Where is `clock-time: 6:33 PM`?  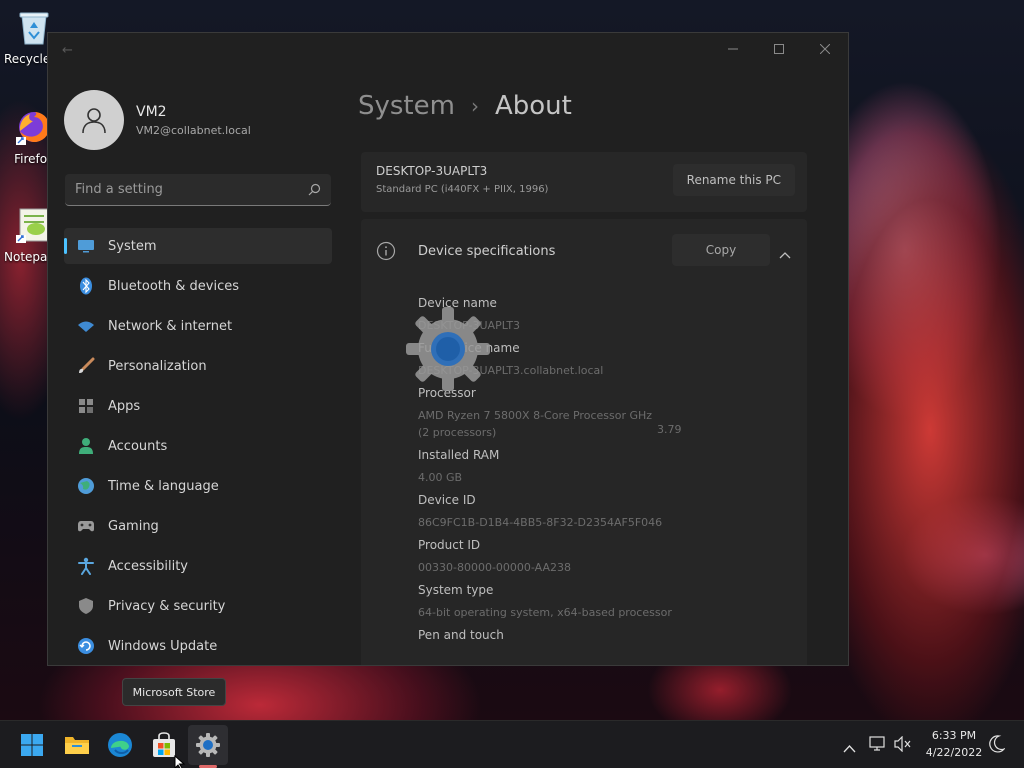 clock-time: 6:33 PM is located at coordinates (954, 735).